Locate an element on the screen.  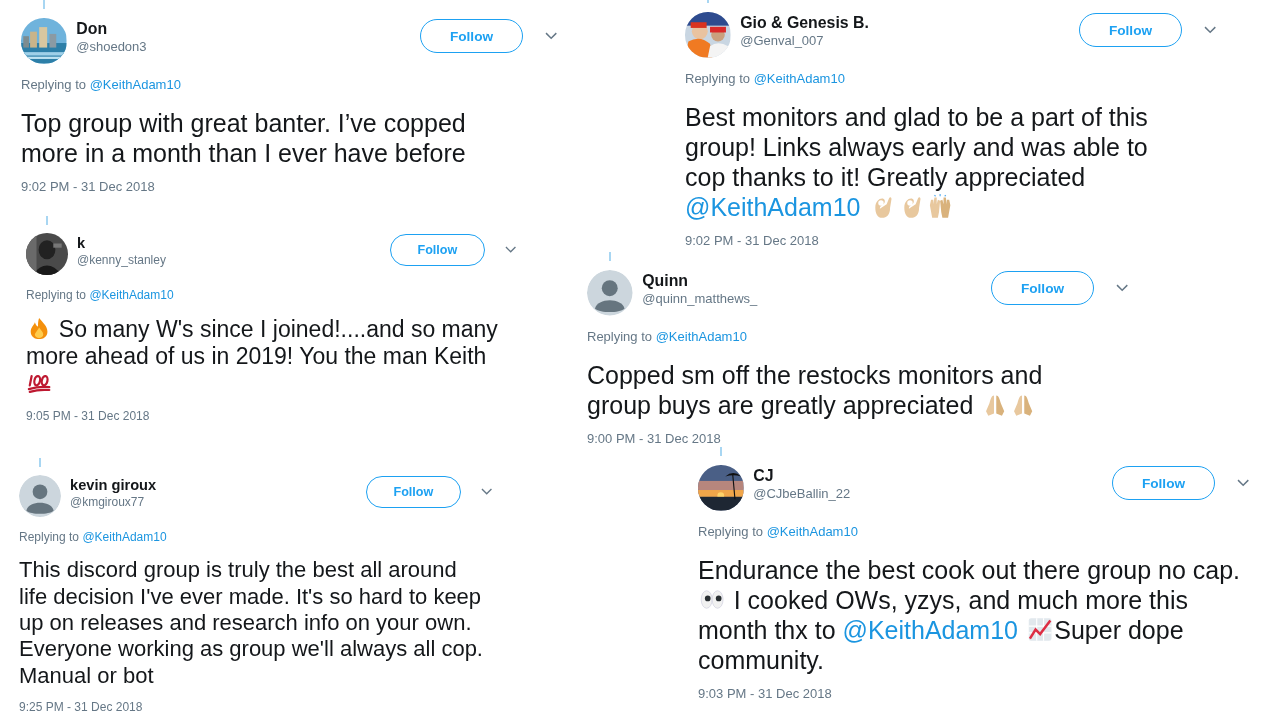
user-name: Don is located at coordinates (92, 28).